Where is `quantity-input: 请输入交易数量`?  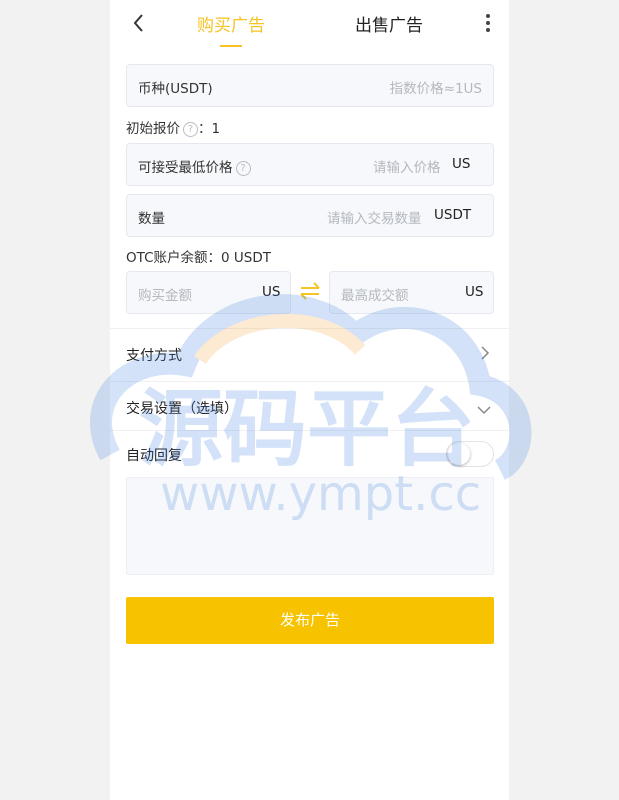
quantity-input: 请输入交易数量 is located at coordinates (374, 217).